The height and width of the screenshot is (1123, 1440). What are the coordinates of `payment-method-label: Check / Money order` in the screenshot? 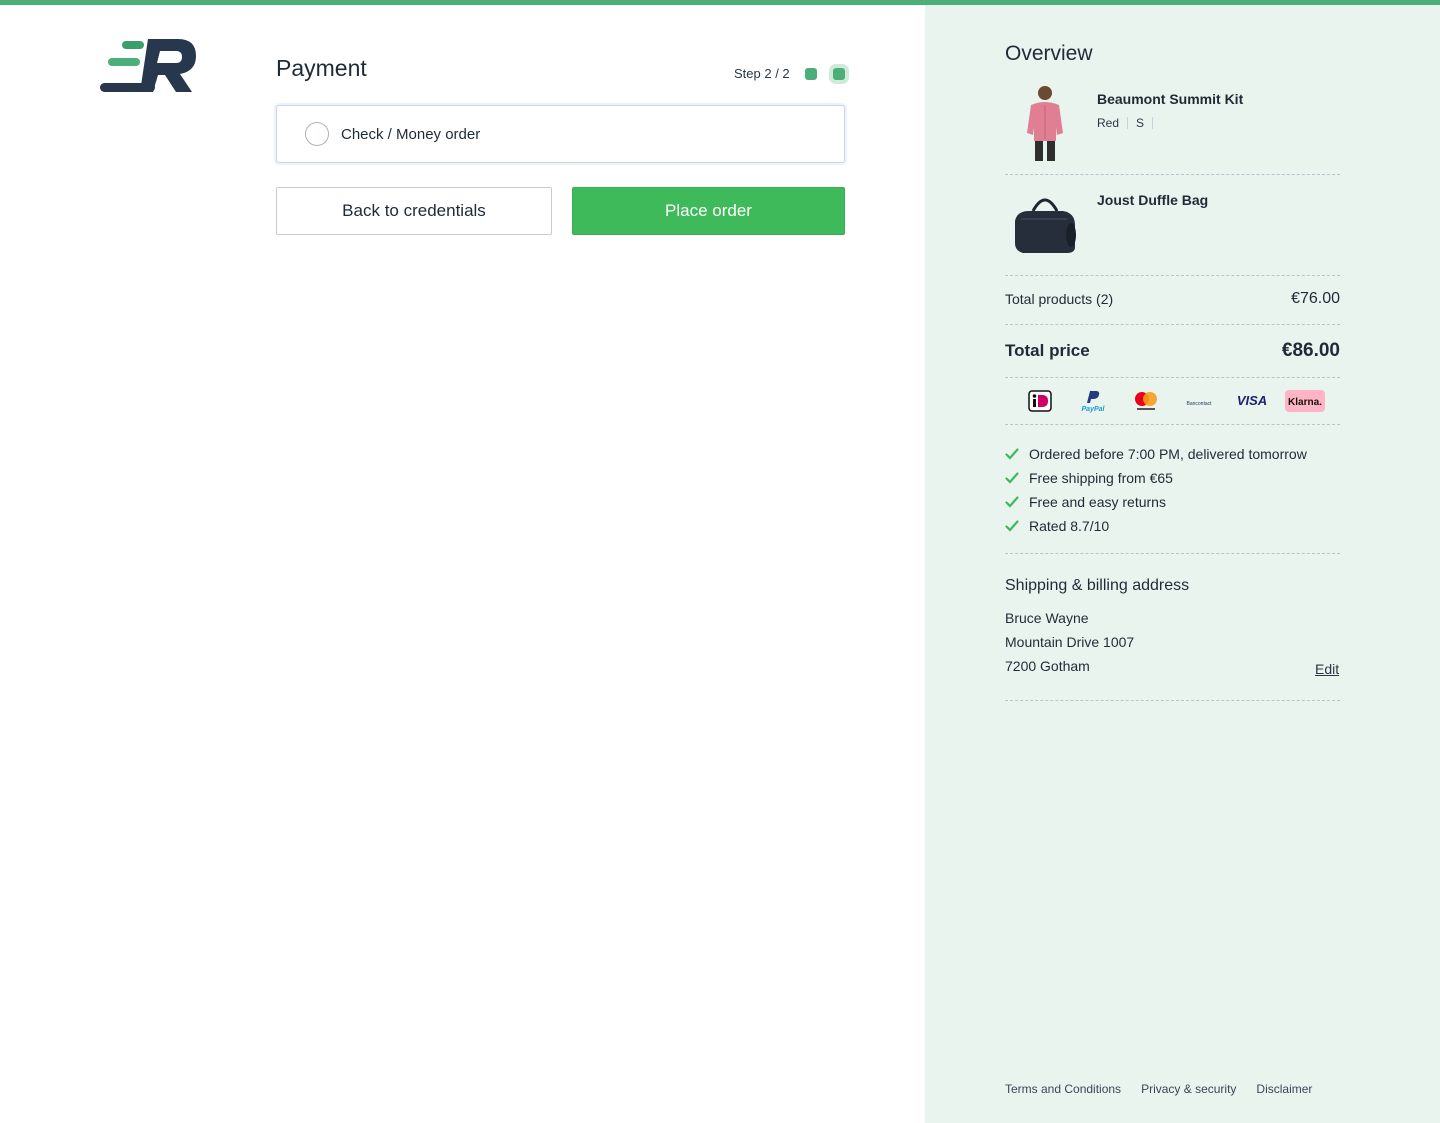 It's located at (411, 134).